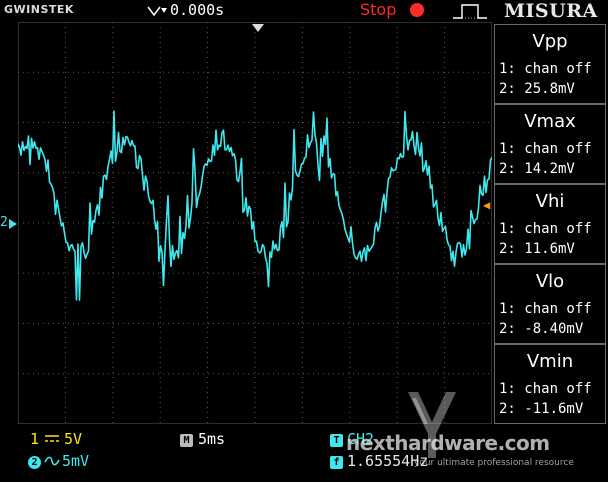 Image resolution: width=608 pixels, height=482 pixels. I want to click on measure-ch2-value: 2: -8.40mV, so click(541, 329).